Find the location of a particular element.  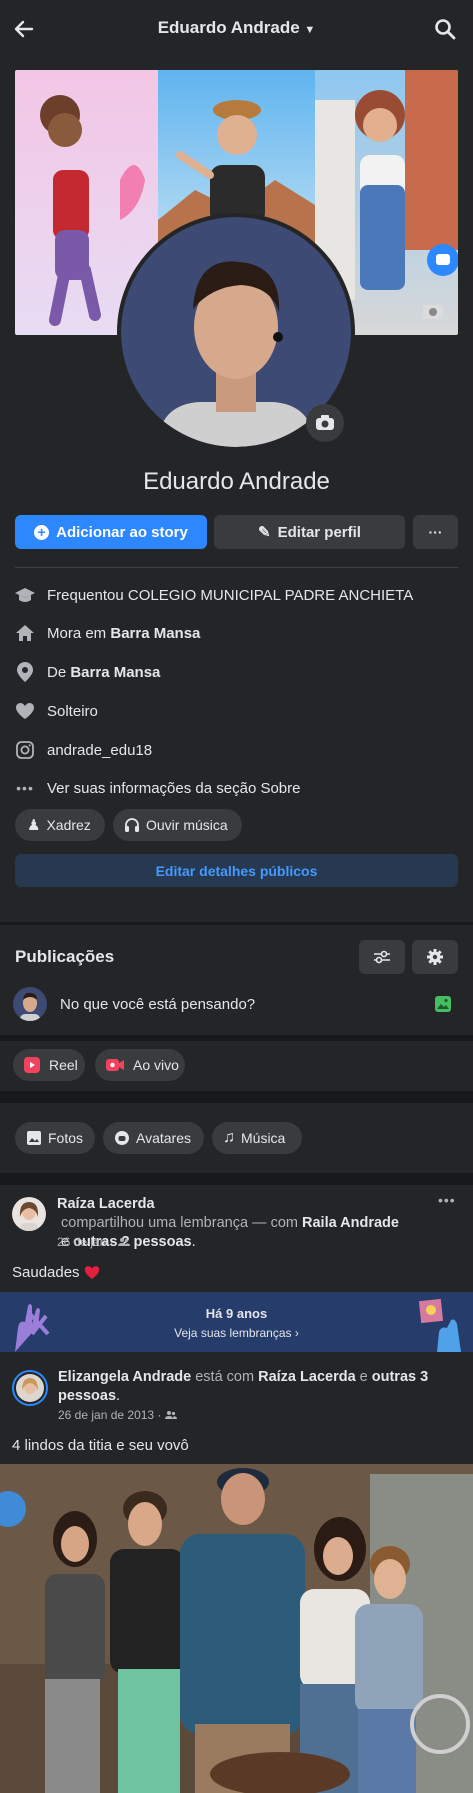

add-to-story-button: + Adicionar ao story is located at coordinates (111, 532).